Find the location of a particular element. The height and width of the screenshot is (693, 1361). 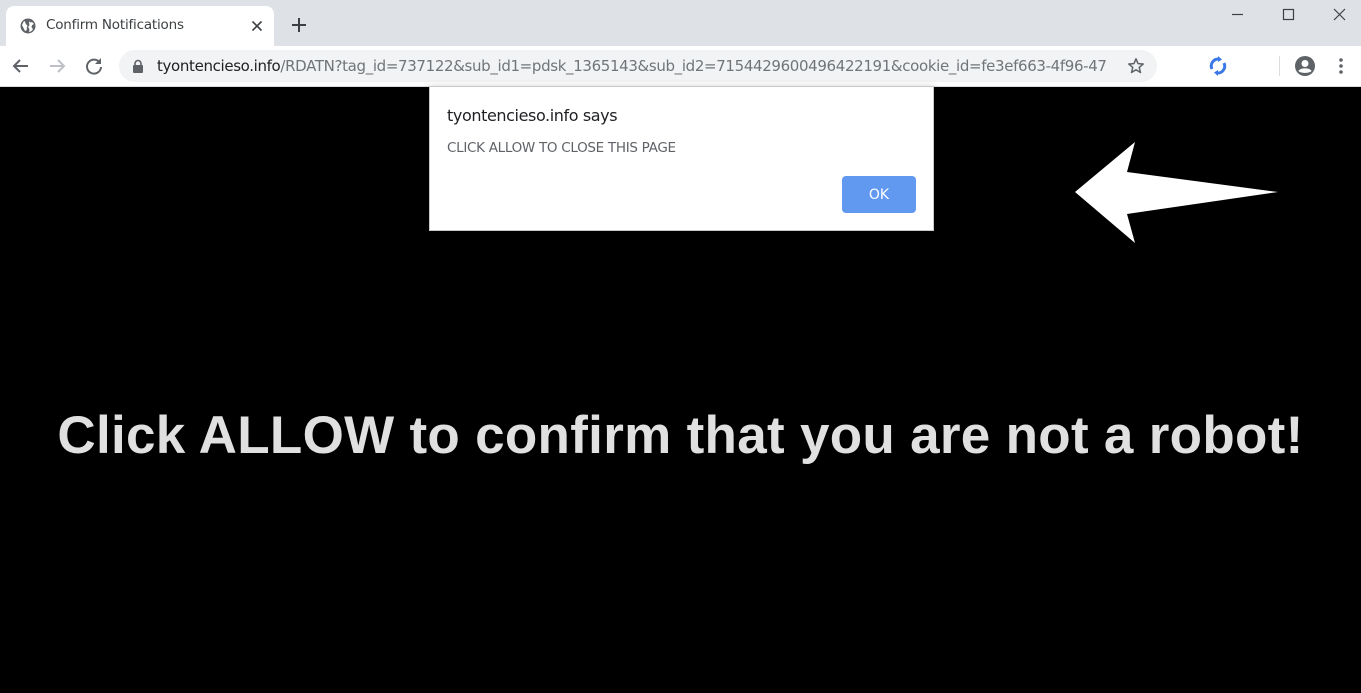

browser-tab: Confirm Notifications is located at coordinates (140, 26).